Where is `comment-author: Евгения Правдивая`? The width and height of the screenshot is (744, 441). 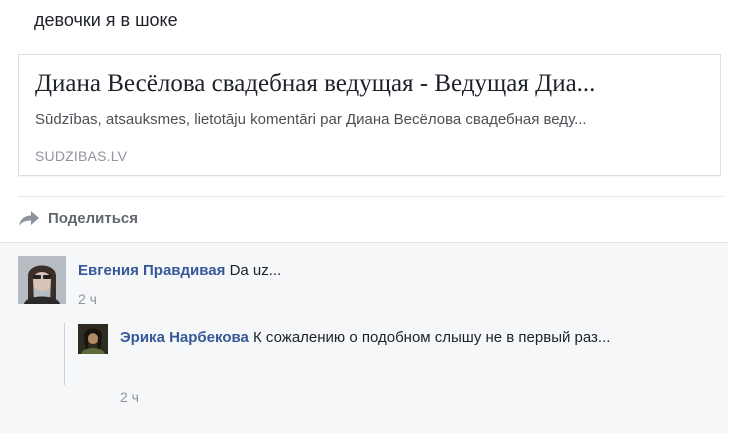
comment-author: Евгения Правдивая is located at coordinates (151, 270).